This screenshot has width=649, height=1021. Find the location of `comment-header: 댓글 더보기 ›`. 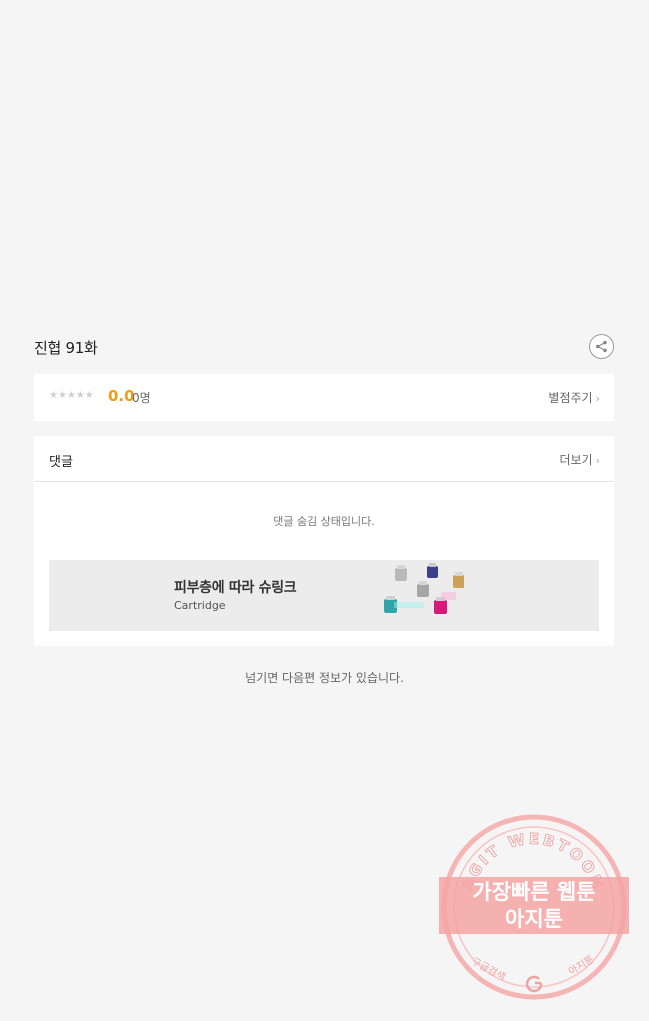

comment-header: 댓글 더보기 › is located at coordinates (324, 459).